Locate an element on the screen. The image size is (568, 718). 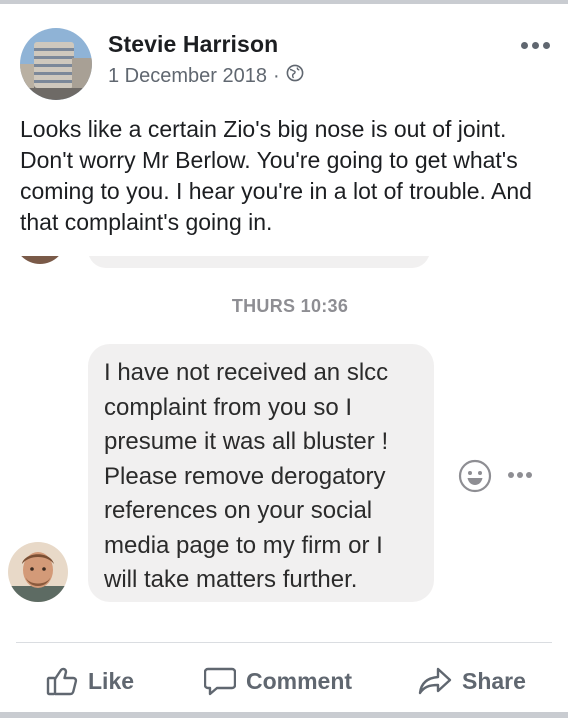
sender-avatar is located at coordinates (38, 572).